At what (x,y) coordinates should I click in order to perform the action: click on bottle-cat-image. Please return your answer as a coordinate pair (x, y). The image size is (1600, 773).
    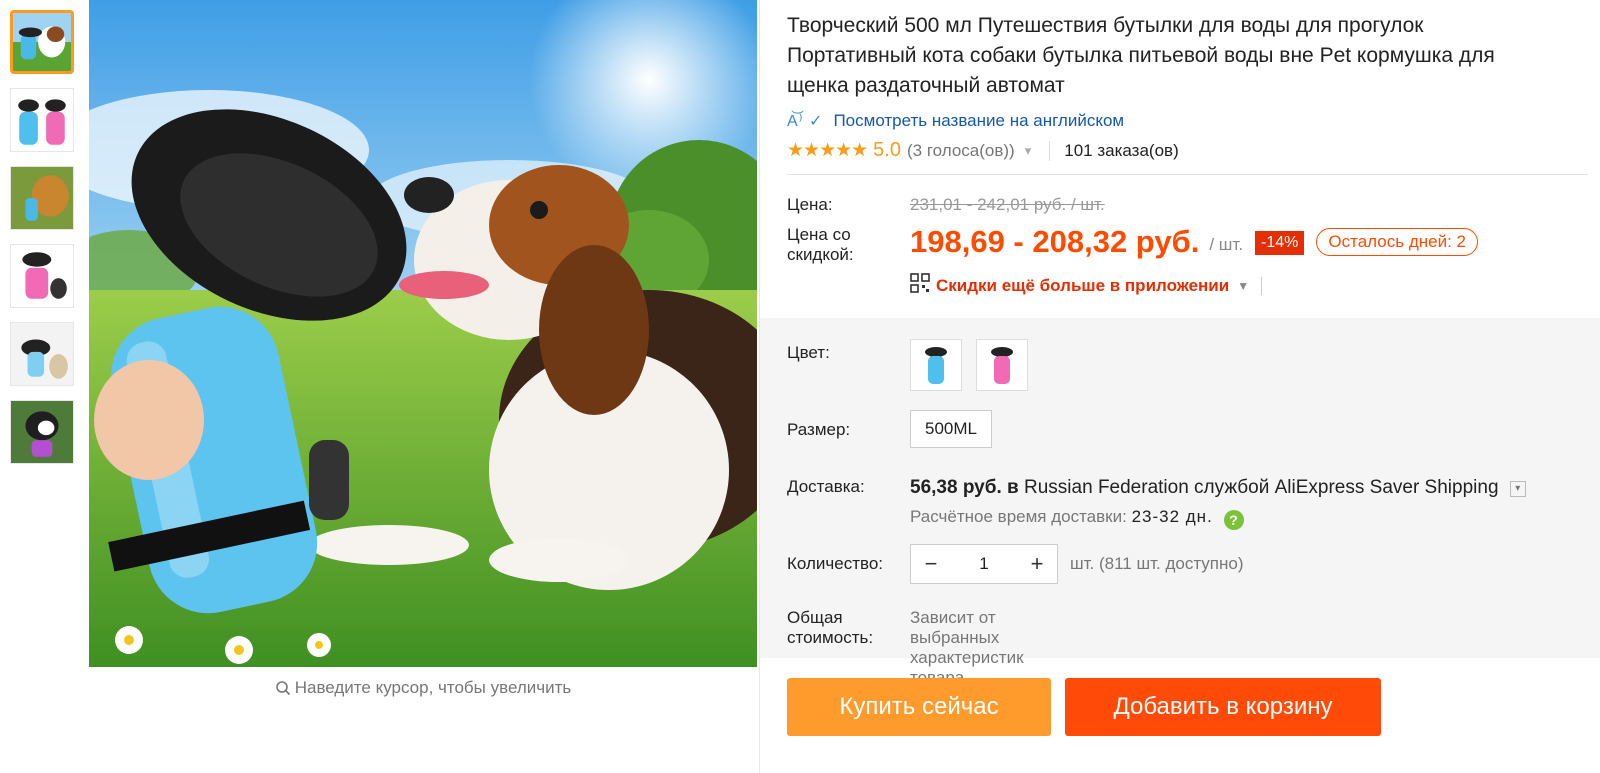
    Looking at the image, I should click on (42, 354).